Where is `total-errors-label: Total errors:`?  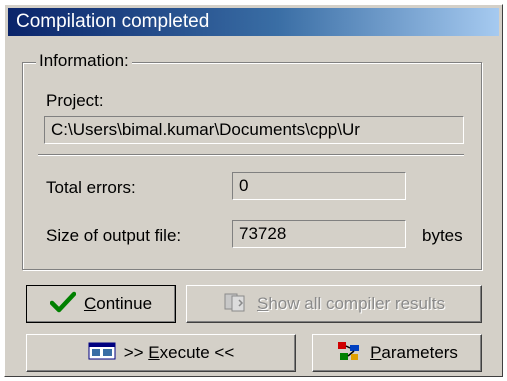 total-errors-label: Total errors: is located at coordinates (91, 187).